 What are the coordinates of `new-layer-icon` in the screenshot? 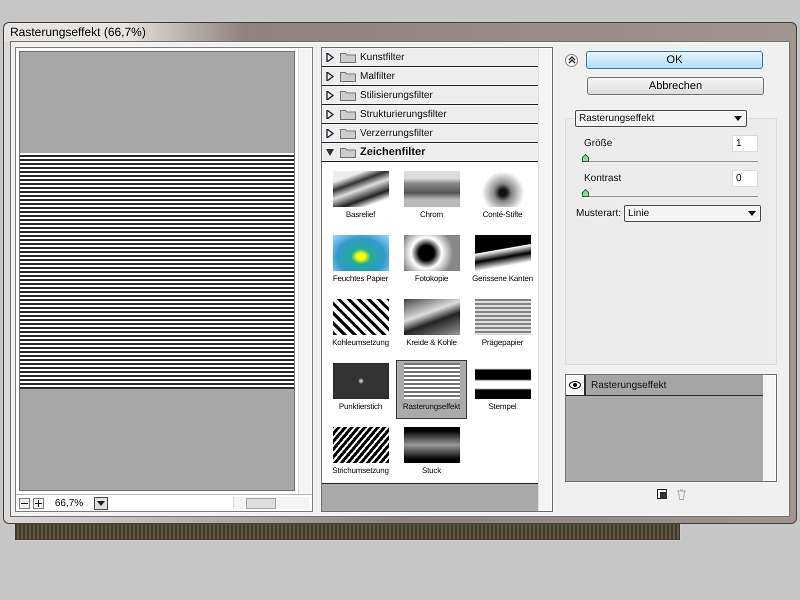 It's located at (661, 494).